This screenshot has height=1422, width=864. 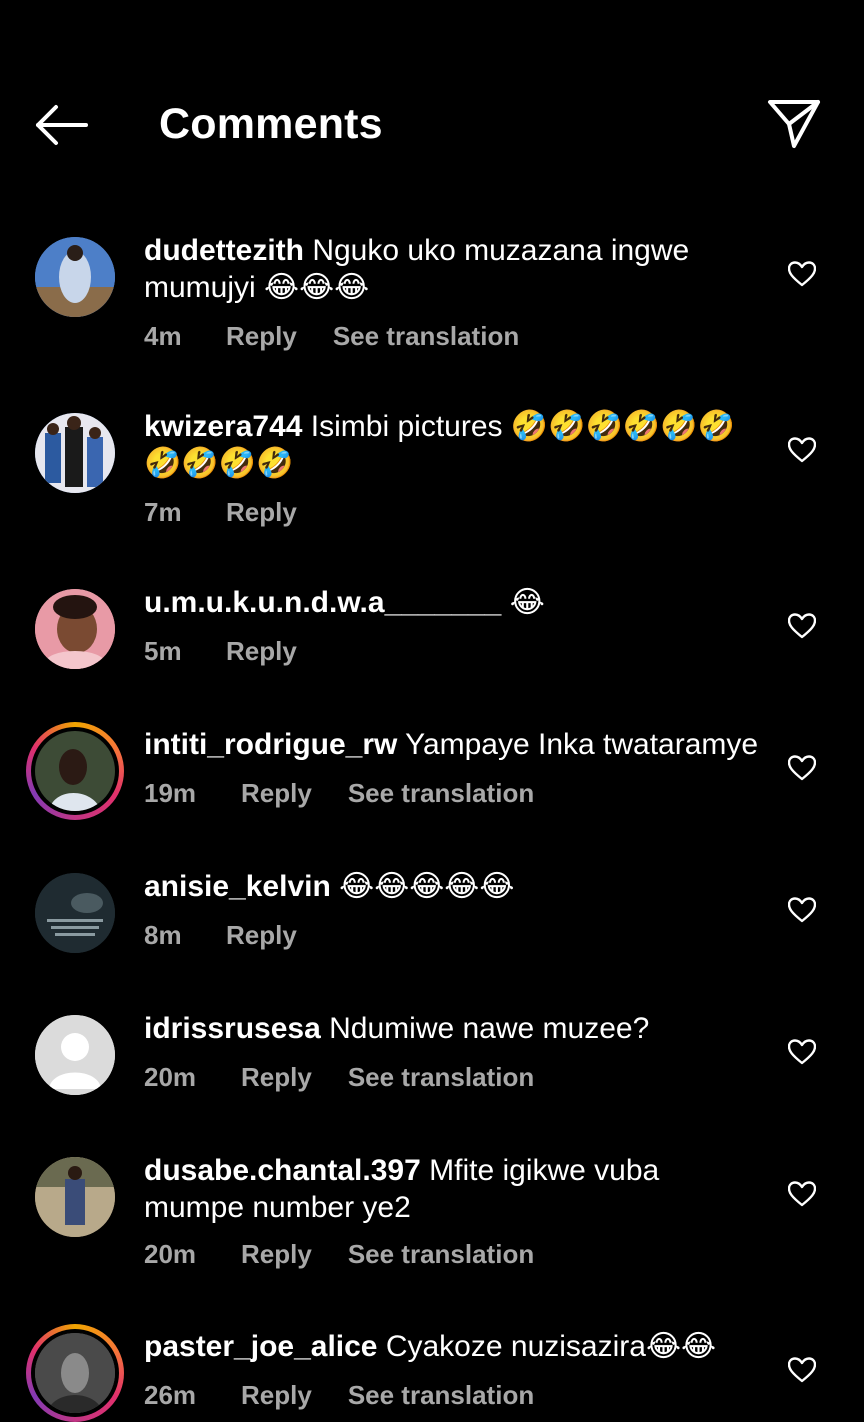 What do you see at coordinates (170, 793) in the screenshot?
I see `comment-time: 19m` at bounding box center [170, 793].